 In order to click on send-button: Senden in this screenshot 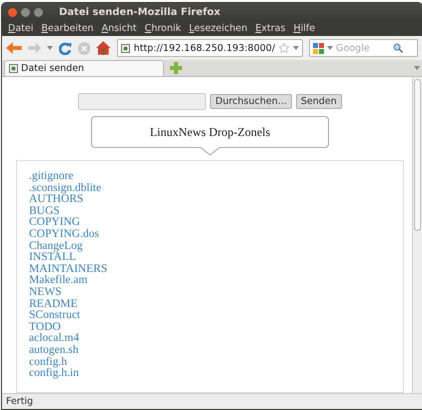, I will do `click(319, 101)`.